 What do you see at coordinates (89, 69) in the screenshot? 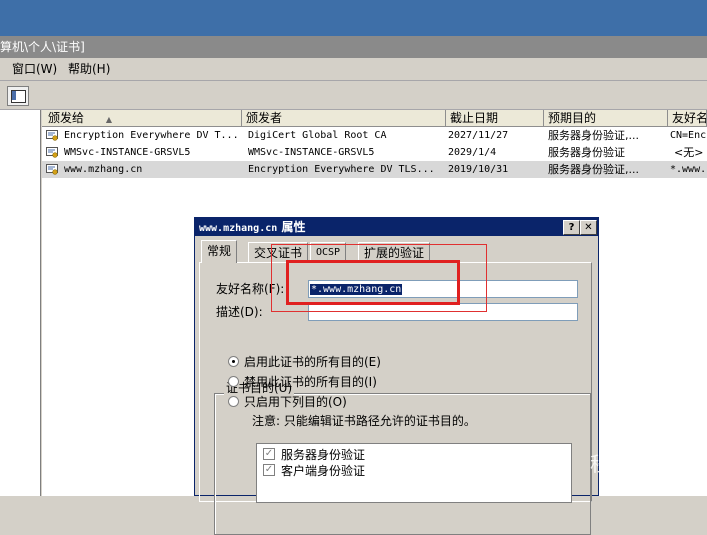
I see `menu-help: 帮助(H)` at bounding box center [89, 69].